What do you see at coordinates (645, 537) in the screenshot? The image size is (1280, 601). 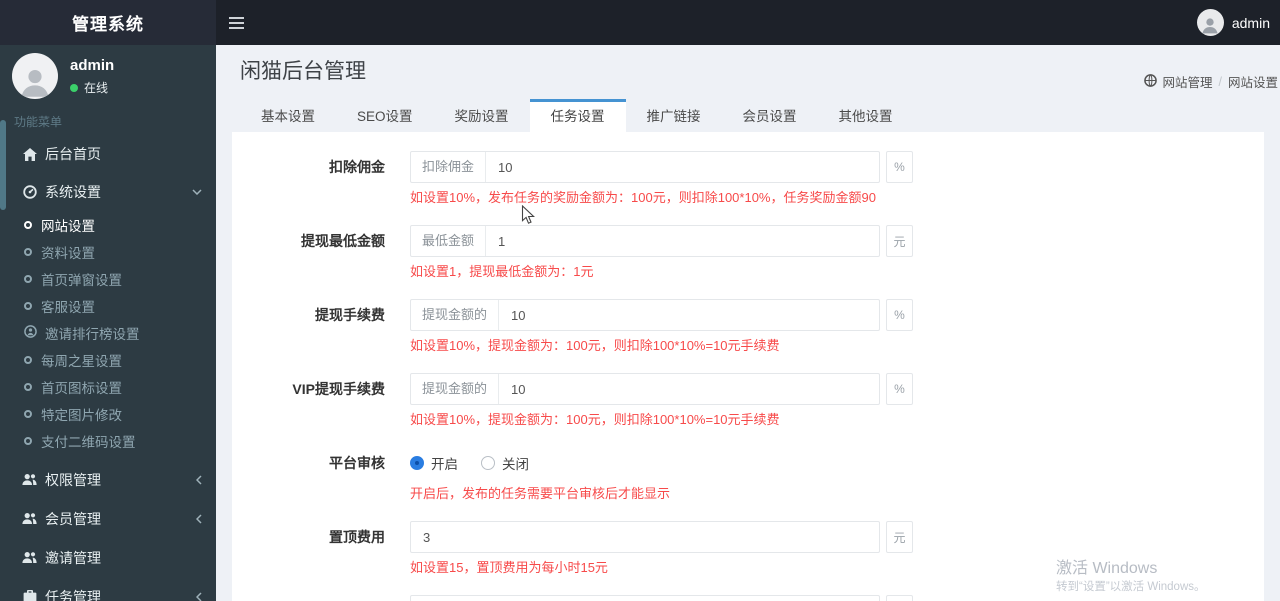 I see `pin-fee-input` at bounding box center [645, 537].